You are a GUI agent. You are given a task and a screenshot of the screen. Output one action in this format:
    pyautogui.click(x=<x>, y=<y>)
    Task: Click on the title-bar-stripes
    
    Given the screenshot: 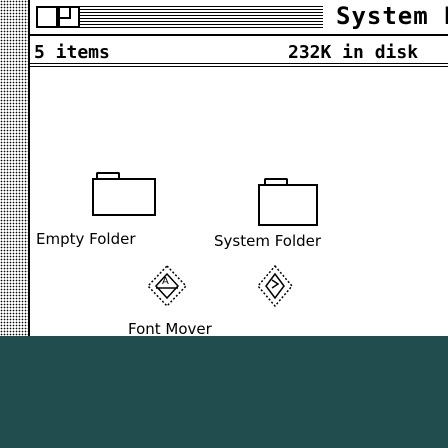 What is the action you would take?
    pyautogui.click(x=200, y=17)
    